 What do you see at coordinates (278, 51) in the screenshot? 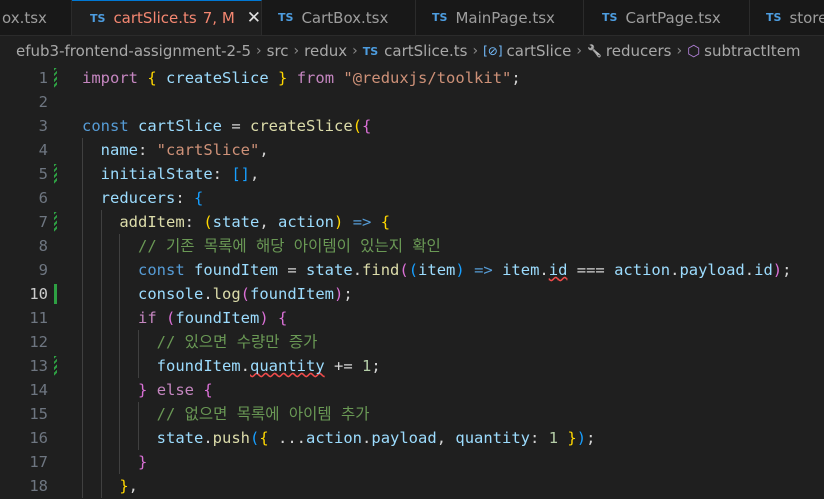
I see `breadcrumb-src: src` at bounding box center [278, 51].